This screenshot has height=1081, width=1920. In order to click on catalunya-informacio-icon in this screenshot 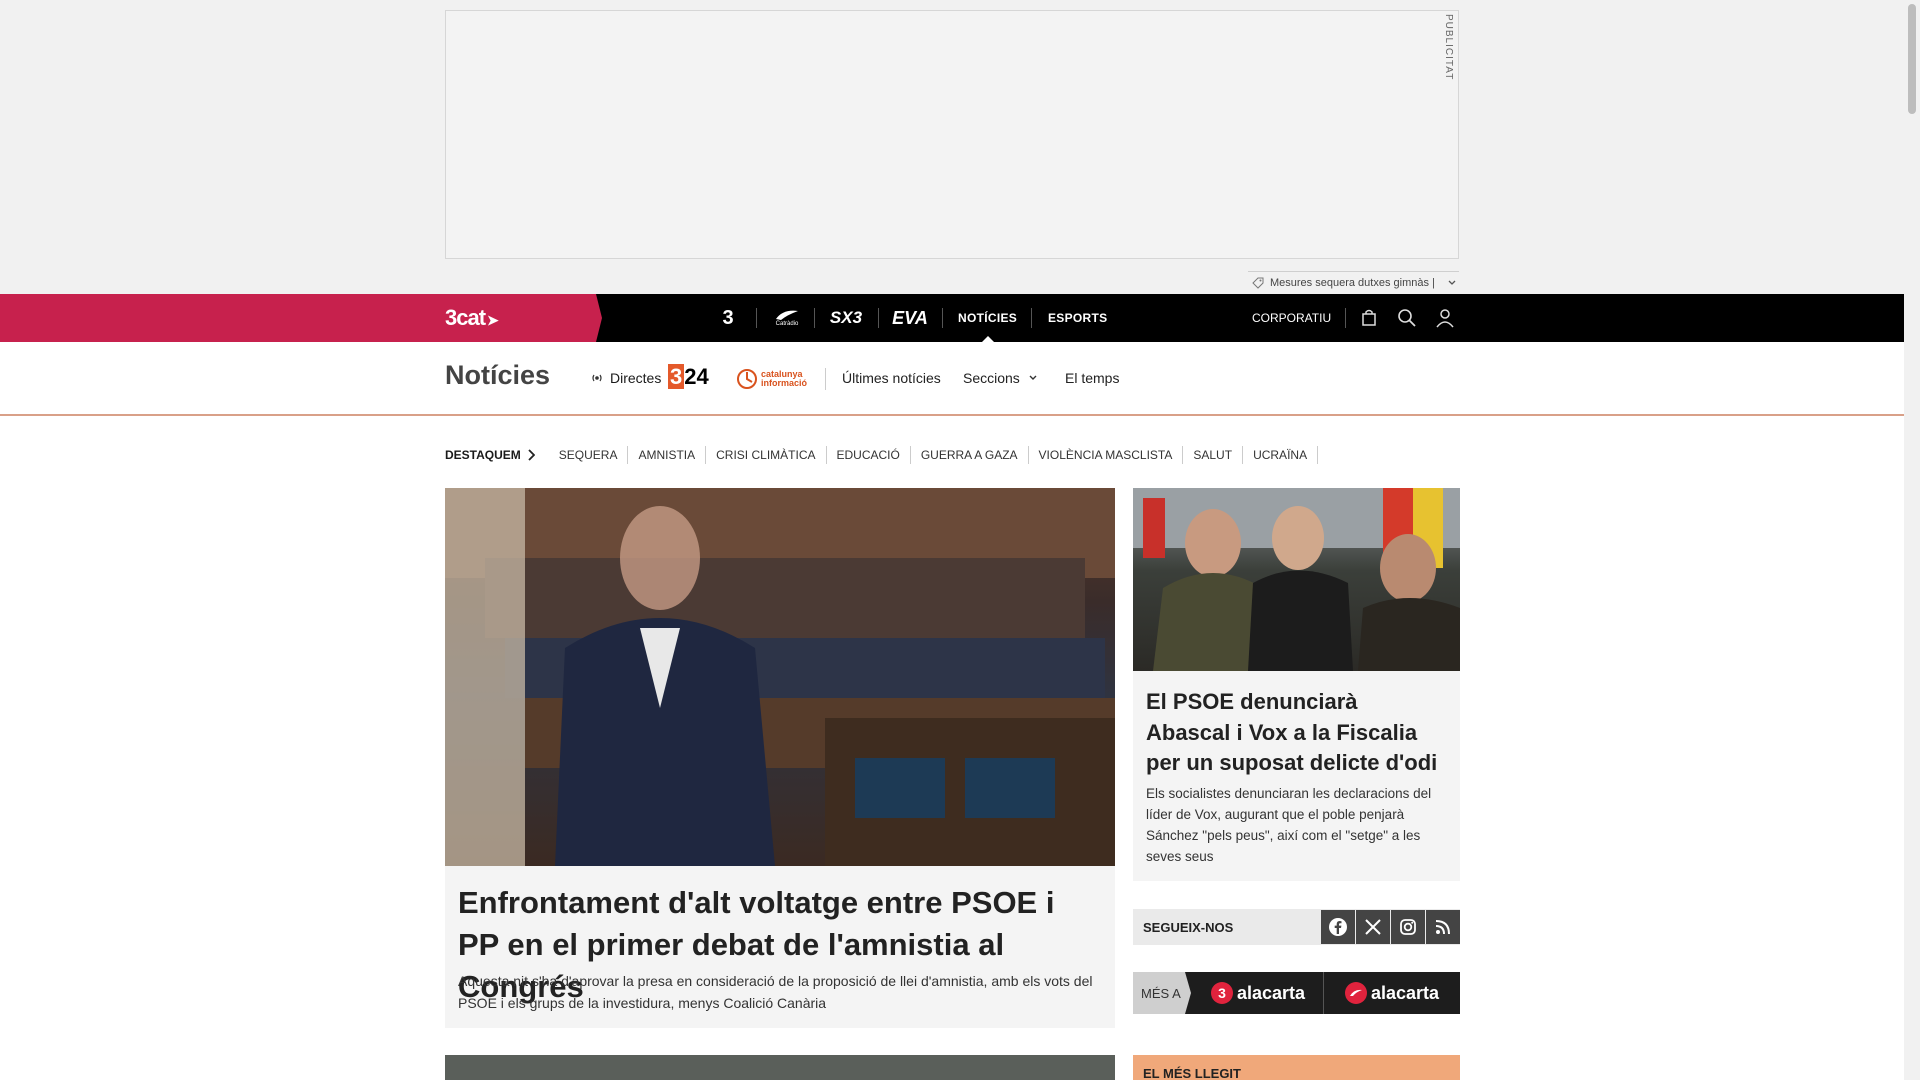, I will do `click(747, 379)`.